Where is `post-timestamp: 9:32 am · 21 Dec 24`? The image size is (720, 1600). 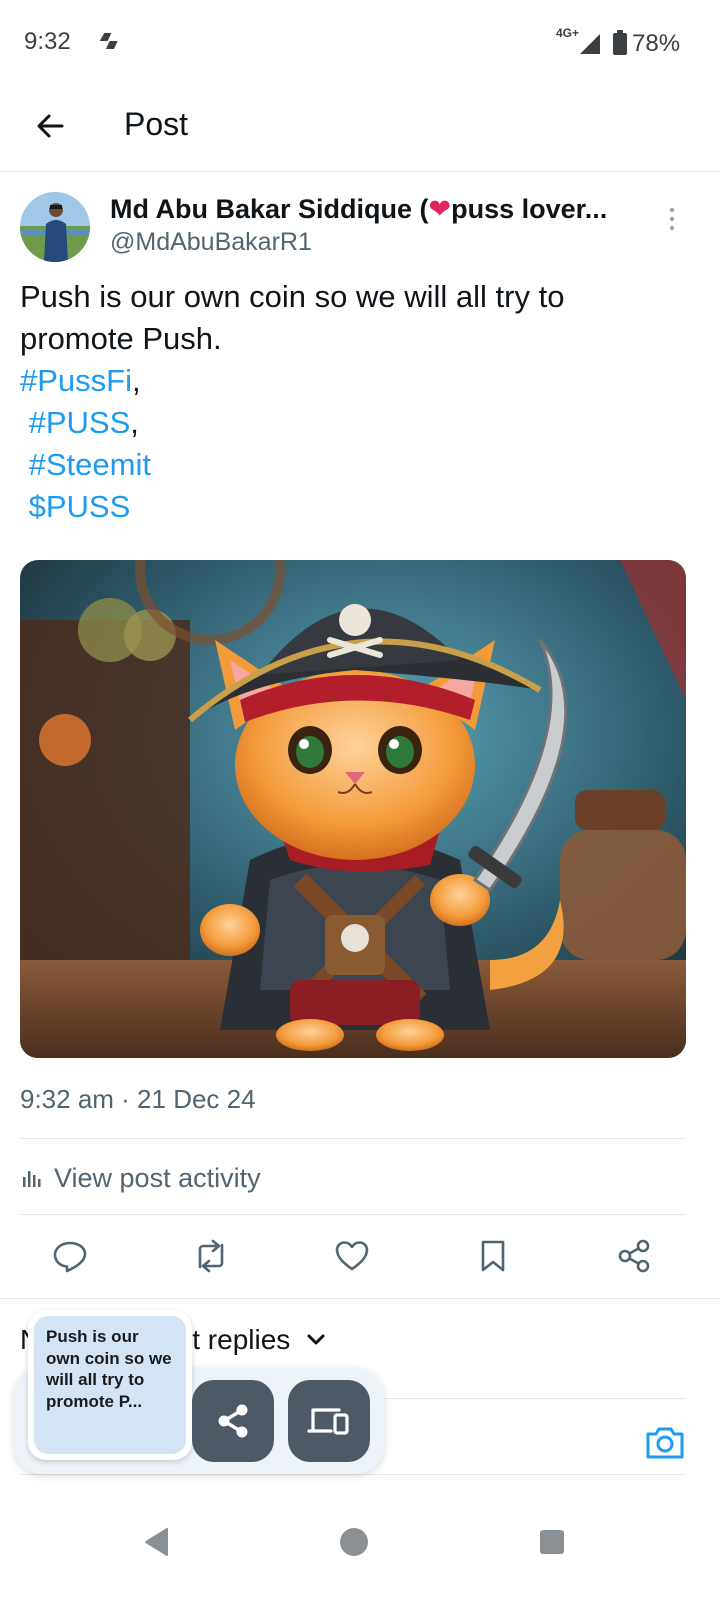
post-timestamp: 9:32 am · 21 Dec 24 is located at coordinates (138, 1099).